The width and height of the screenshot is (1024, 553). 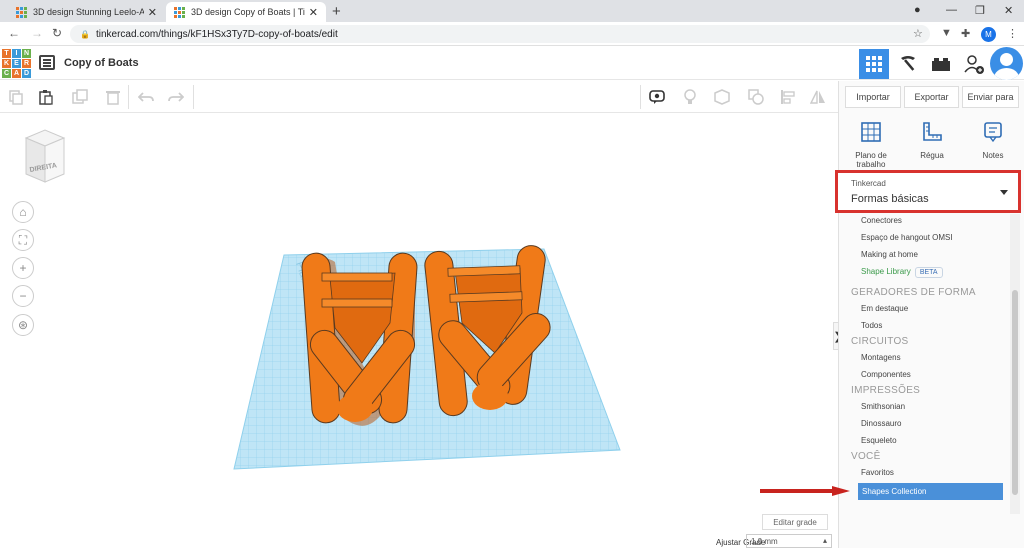 I want to click on back-icon: ←, so click(x=14, y=33).